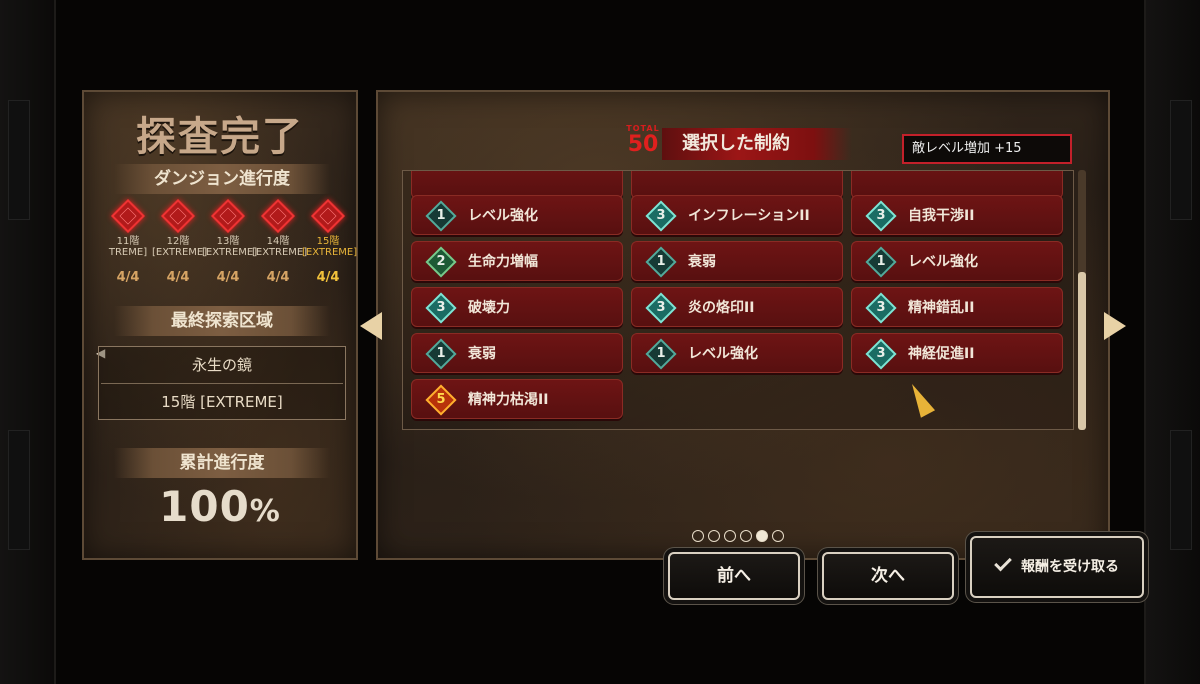  What do you see at coordinates (222, 179) in the screenshot?
I see `dungeon-progress-header: ダンジョン進行度` at bounding box center [222, 179].